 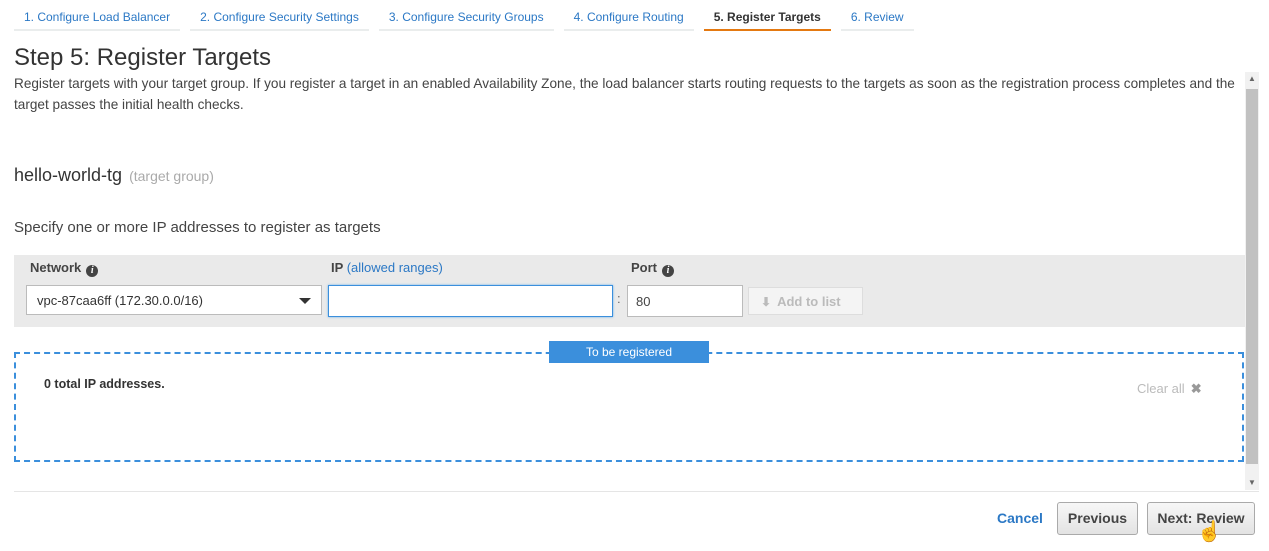 What do you see at coordinates (1252, 483) in the screenshot?
I see `scroll-down-icon: ▼` at bounding box center [1252, 483].